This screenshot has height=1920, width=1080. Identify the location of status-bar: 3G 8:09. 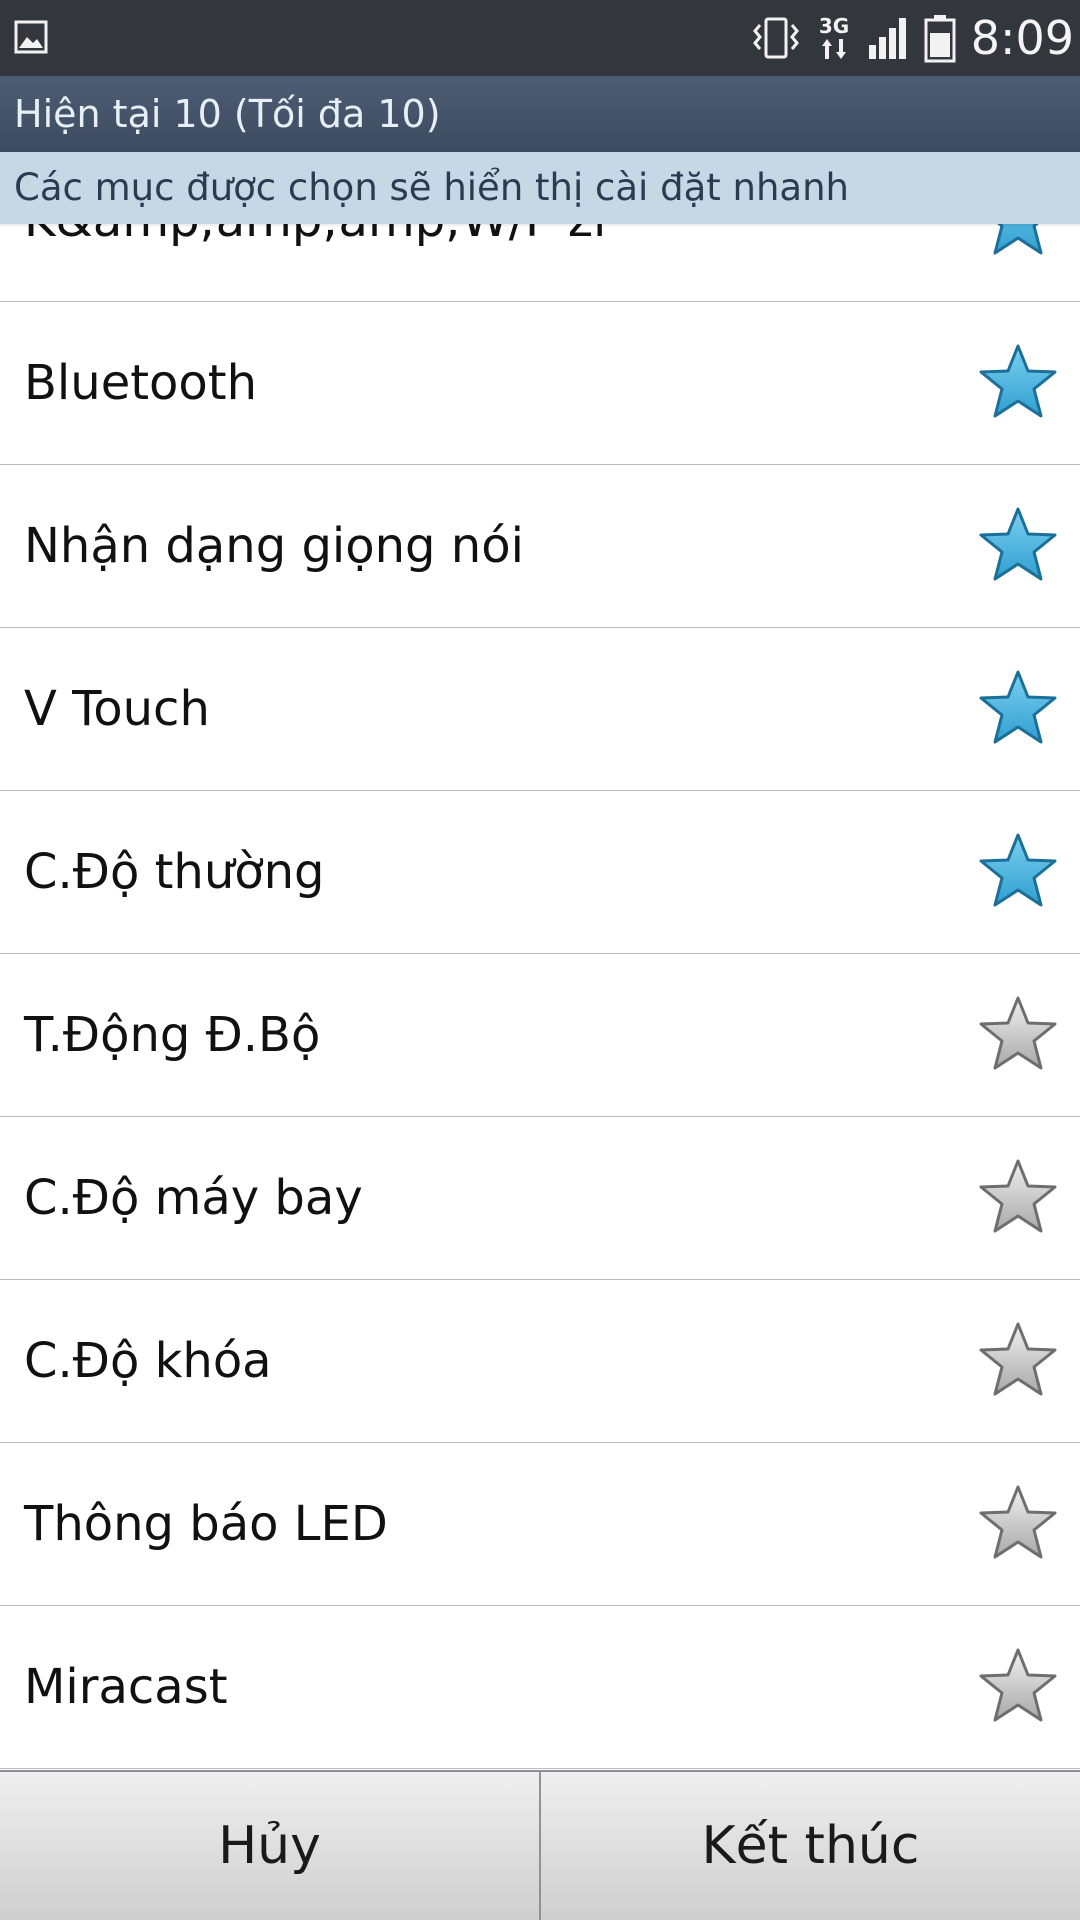
(540, 38).